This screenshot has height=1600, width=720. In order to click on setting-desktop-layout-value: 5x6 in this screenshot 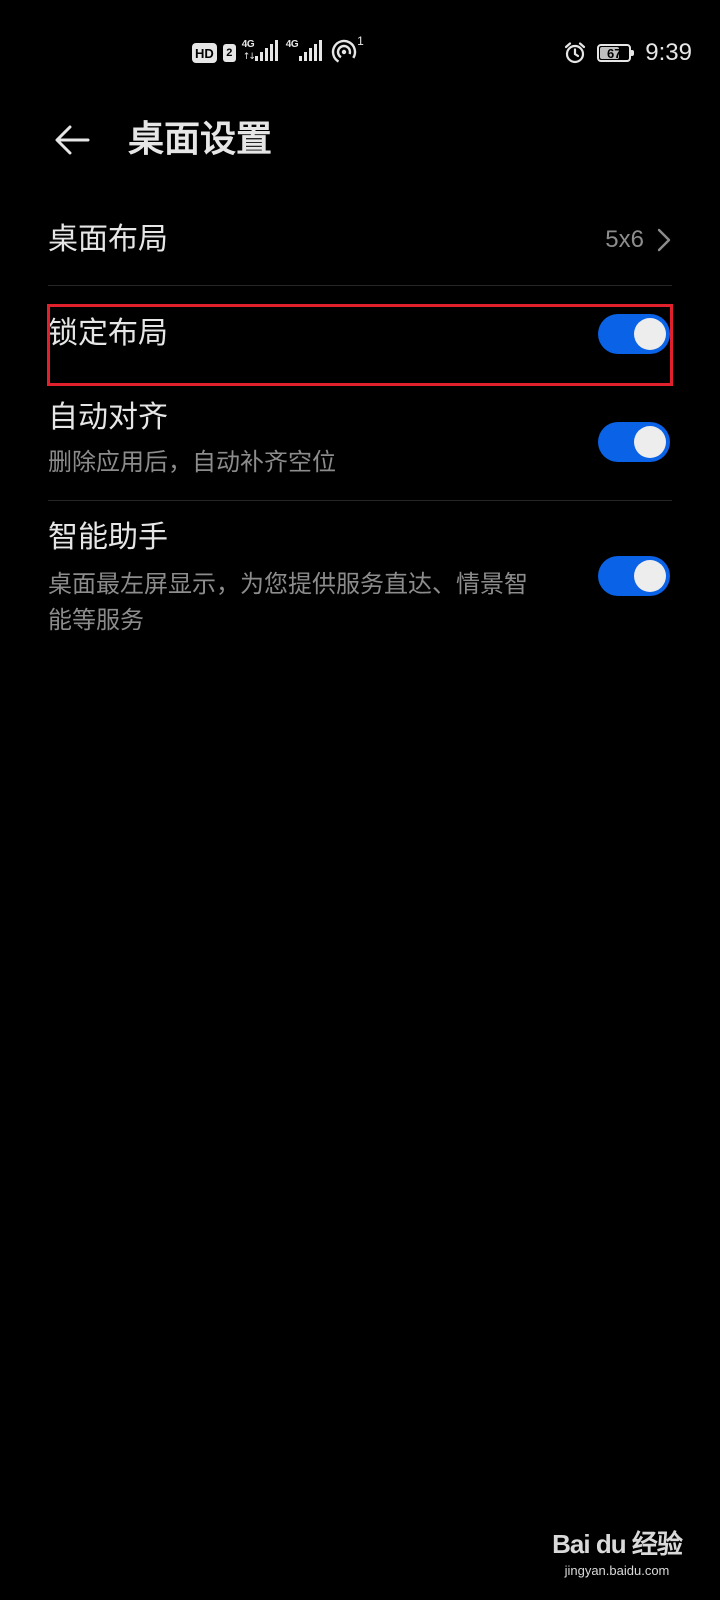, I will do `click(624, 239)`.